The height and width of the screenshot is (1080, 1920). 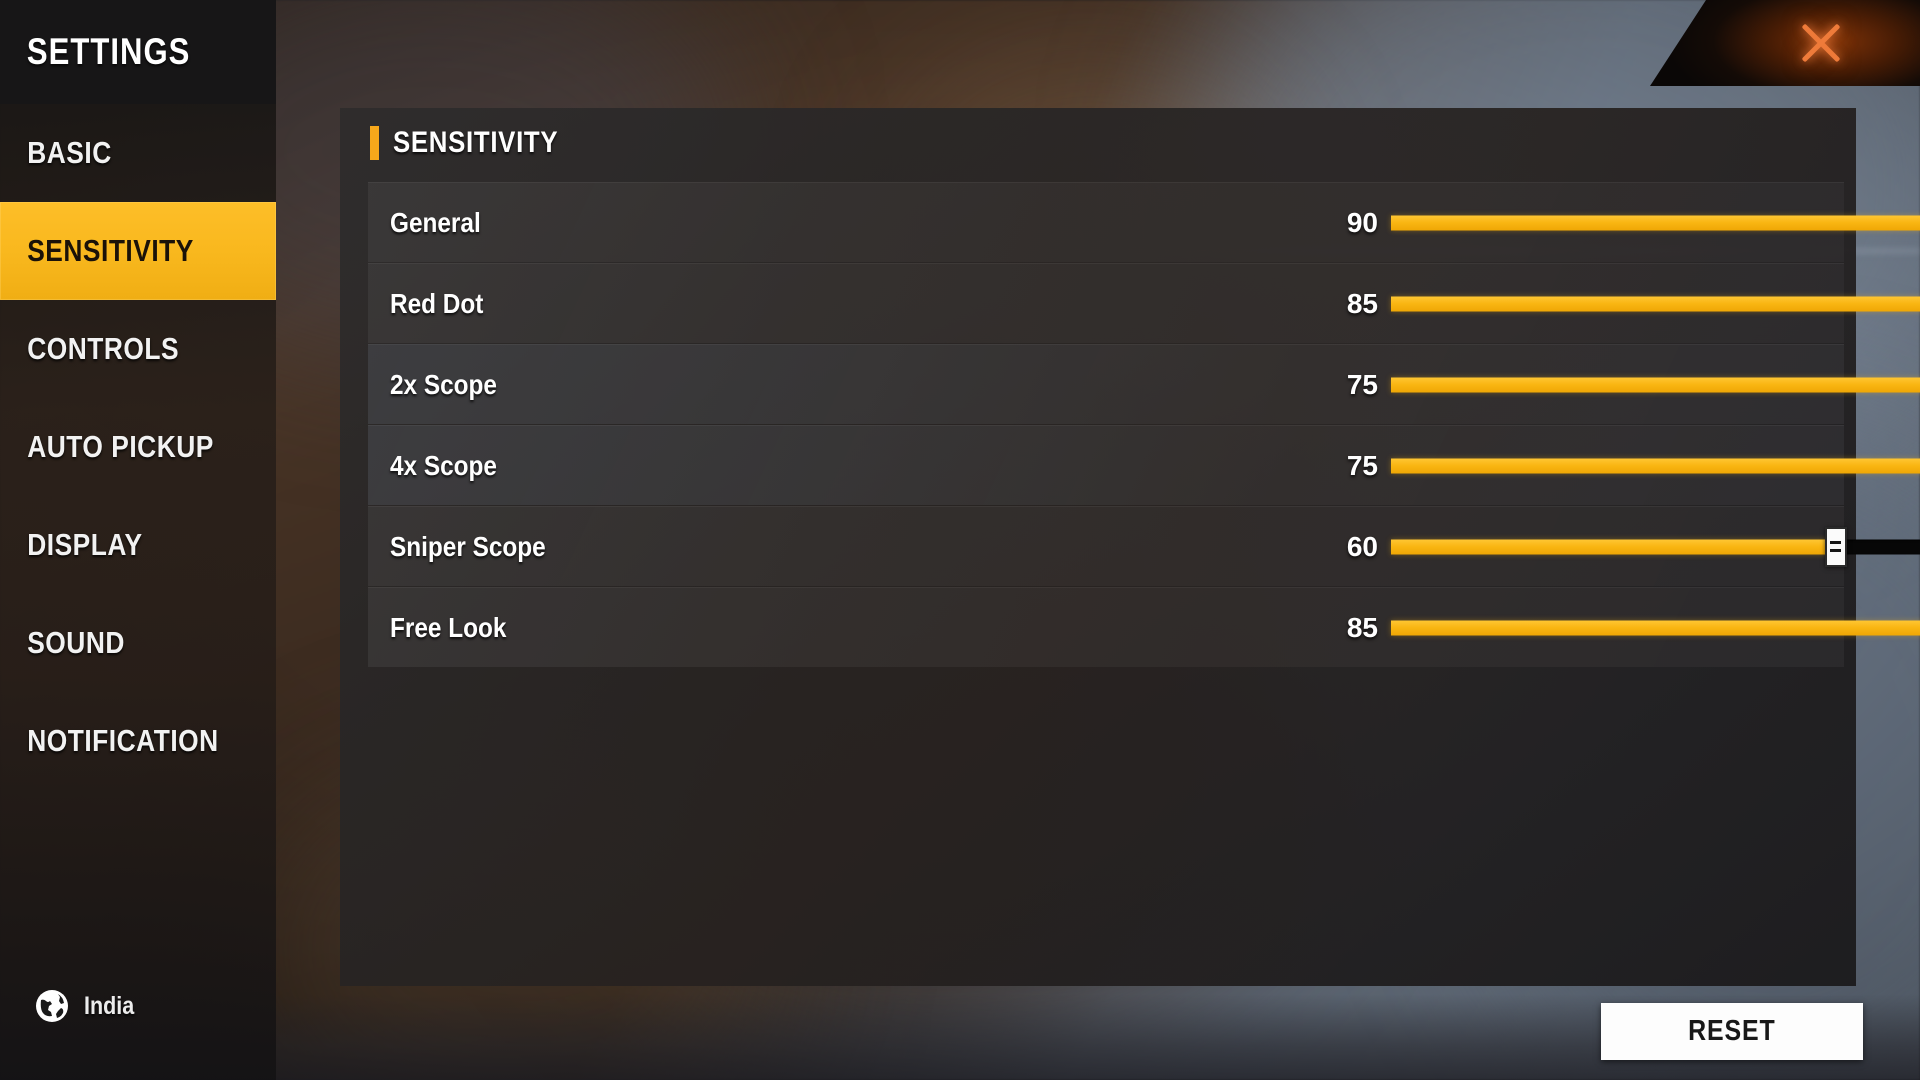 I want to click on sensitivity-row: Free Look 85, so click(x=1144, y=627).